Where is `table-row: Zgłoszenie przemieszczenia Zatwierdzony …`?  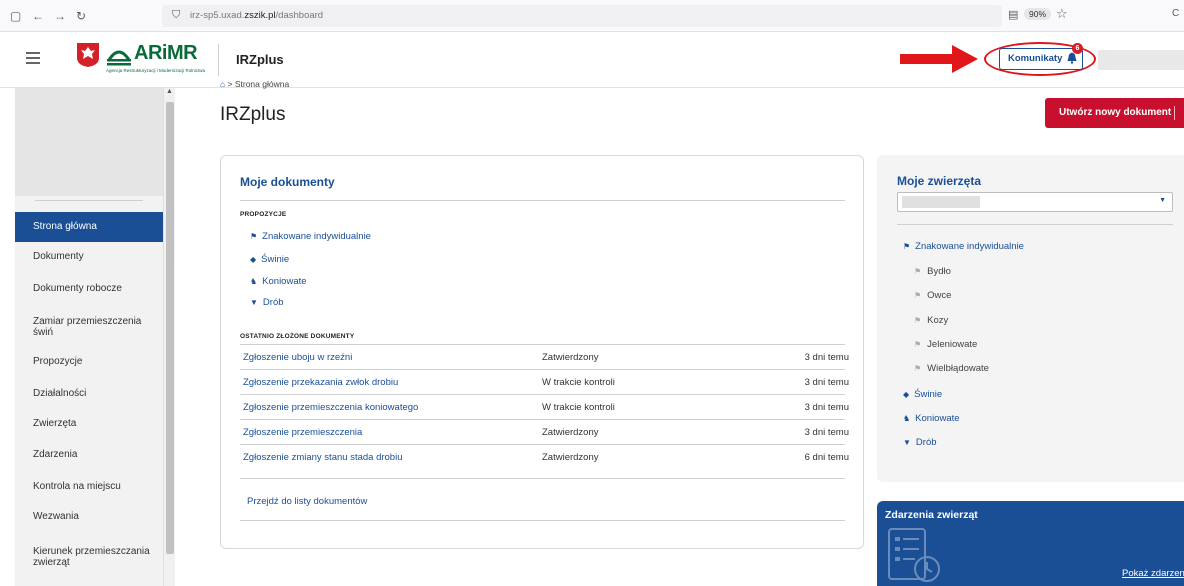
table-row: Zgłoszenie przemieszczenia Zatwierdzony … is located at coordinates (546, 434).